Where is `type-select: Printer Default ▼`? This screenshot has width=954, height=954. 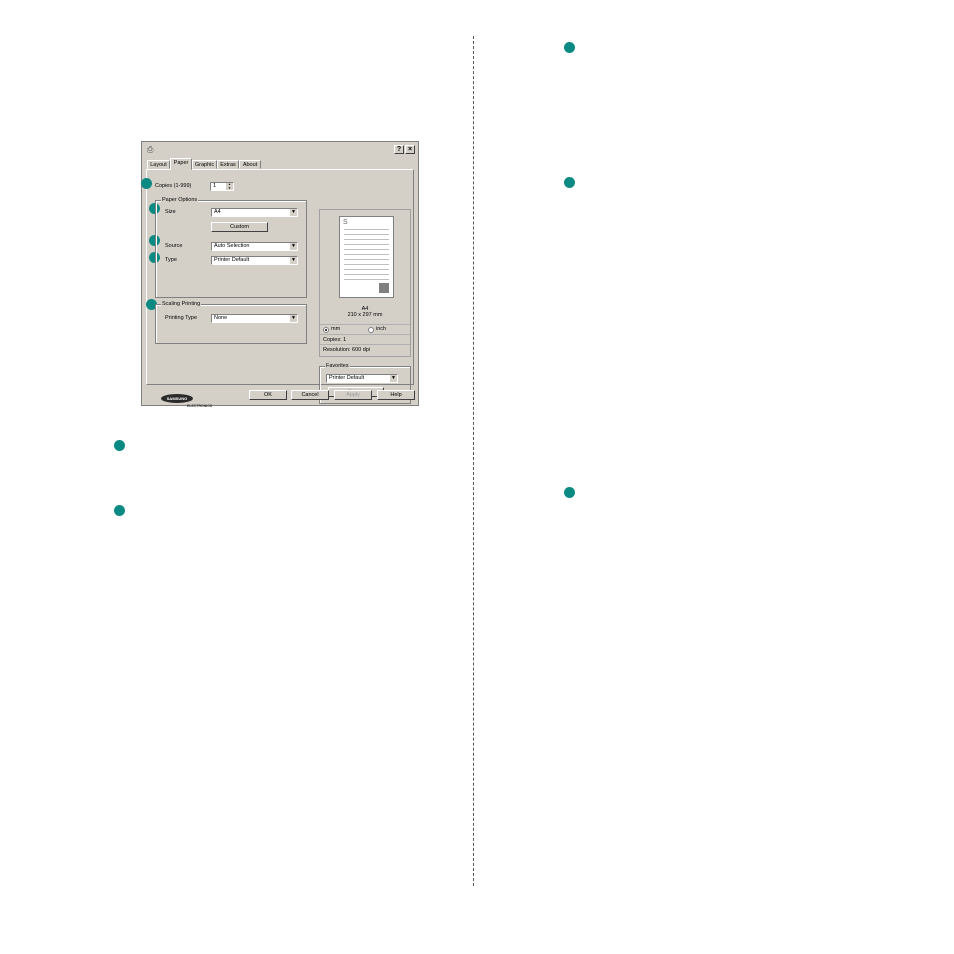
type-select: Printer Default ▼ is located at coordinates (254, 260).